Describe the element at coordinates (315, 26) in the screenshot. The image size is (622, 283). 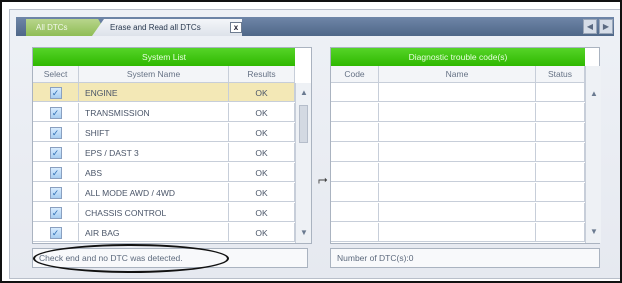
I see `tab-bar: All DTCs Erase and Read all DTCs x ◀ ▶` at that location.